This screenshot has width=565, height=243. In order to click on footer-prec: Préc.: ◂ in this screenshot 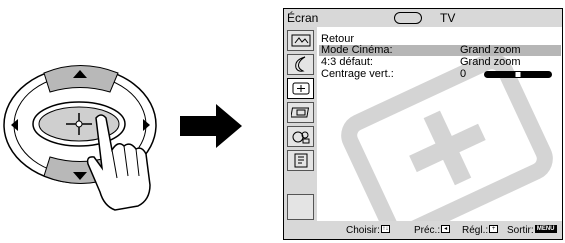, I will do `click(432, 230)`.